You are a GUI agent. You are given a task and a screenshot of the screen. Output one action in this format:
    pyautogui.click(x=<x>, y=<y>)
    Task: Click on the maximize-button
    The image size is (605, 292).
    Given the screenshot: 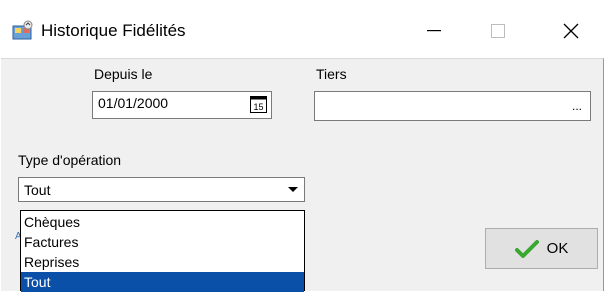 What is the action you would take?
    pyautogui.click(x=498, y=31)
    